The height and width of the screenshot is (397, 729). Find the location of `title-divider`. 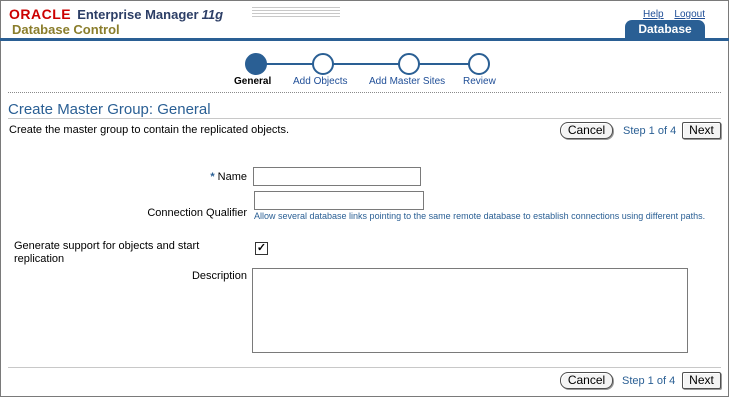

title-divider is located at coordinates (364, 118).